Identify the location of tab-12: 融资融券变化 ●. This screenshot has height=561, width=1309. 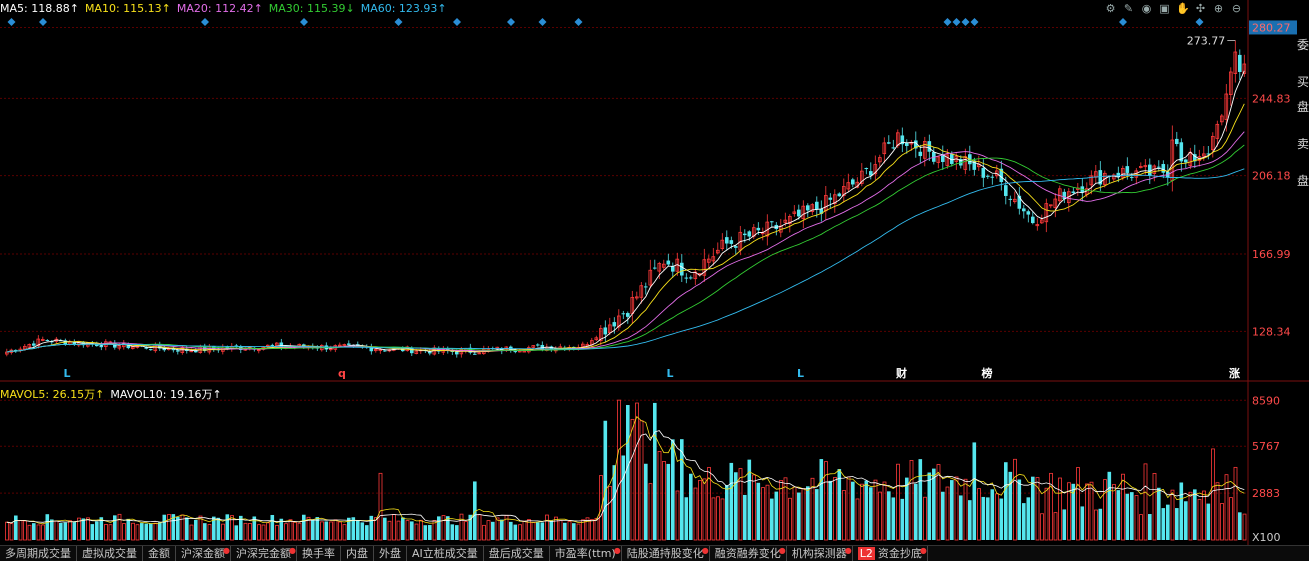
(748, 553).